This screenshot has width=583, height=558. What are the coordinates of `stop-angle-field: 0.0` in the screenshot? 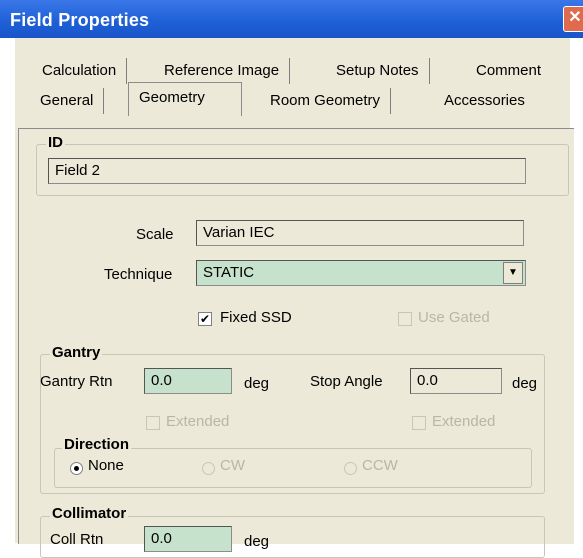 It's located at (456, 381).